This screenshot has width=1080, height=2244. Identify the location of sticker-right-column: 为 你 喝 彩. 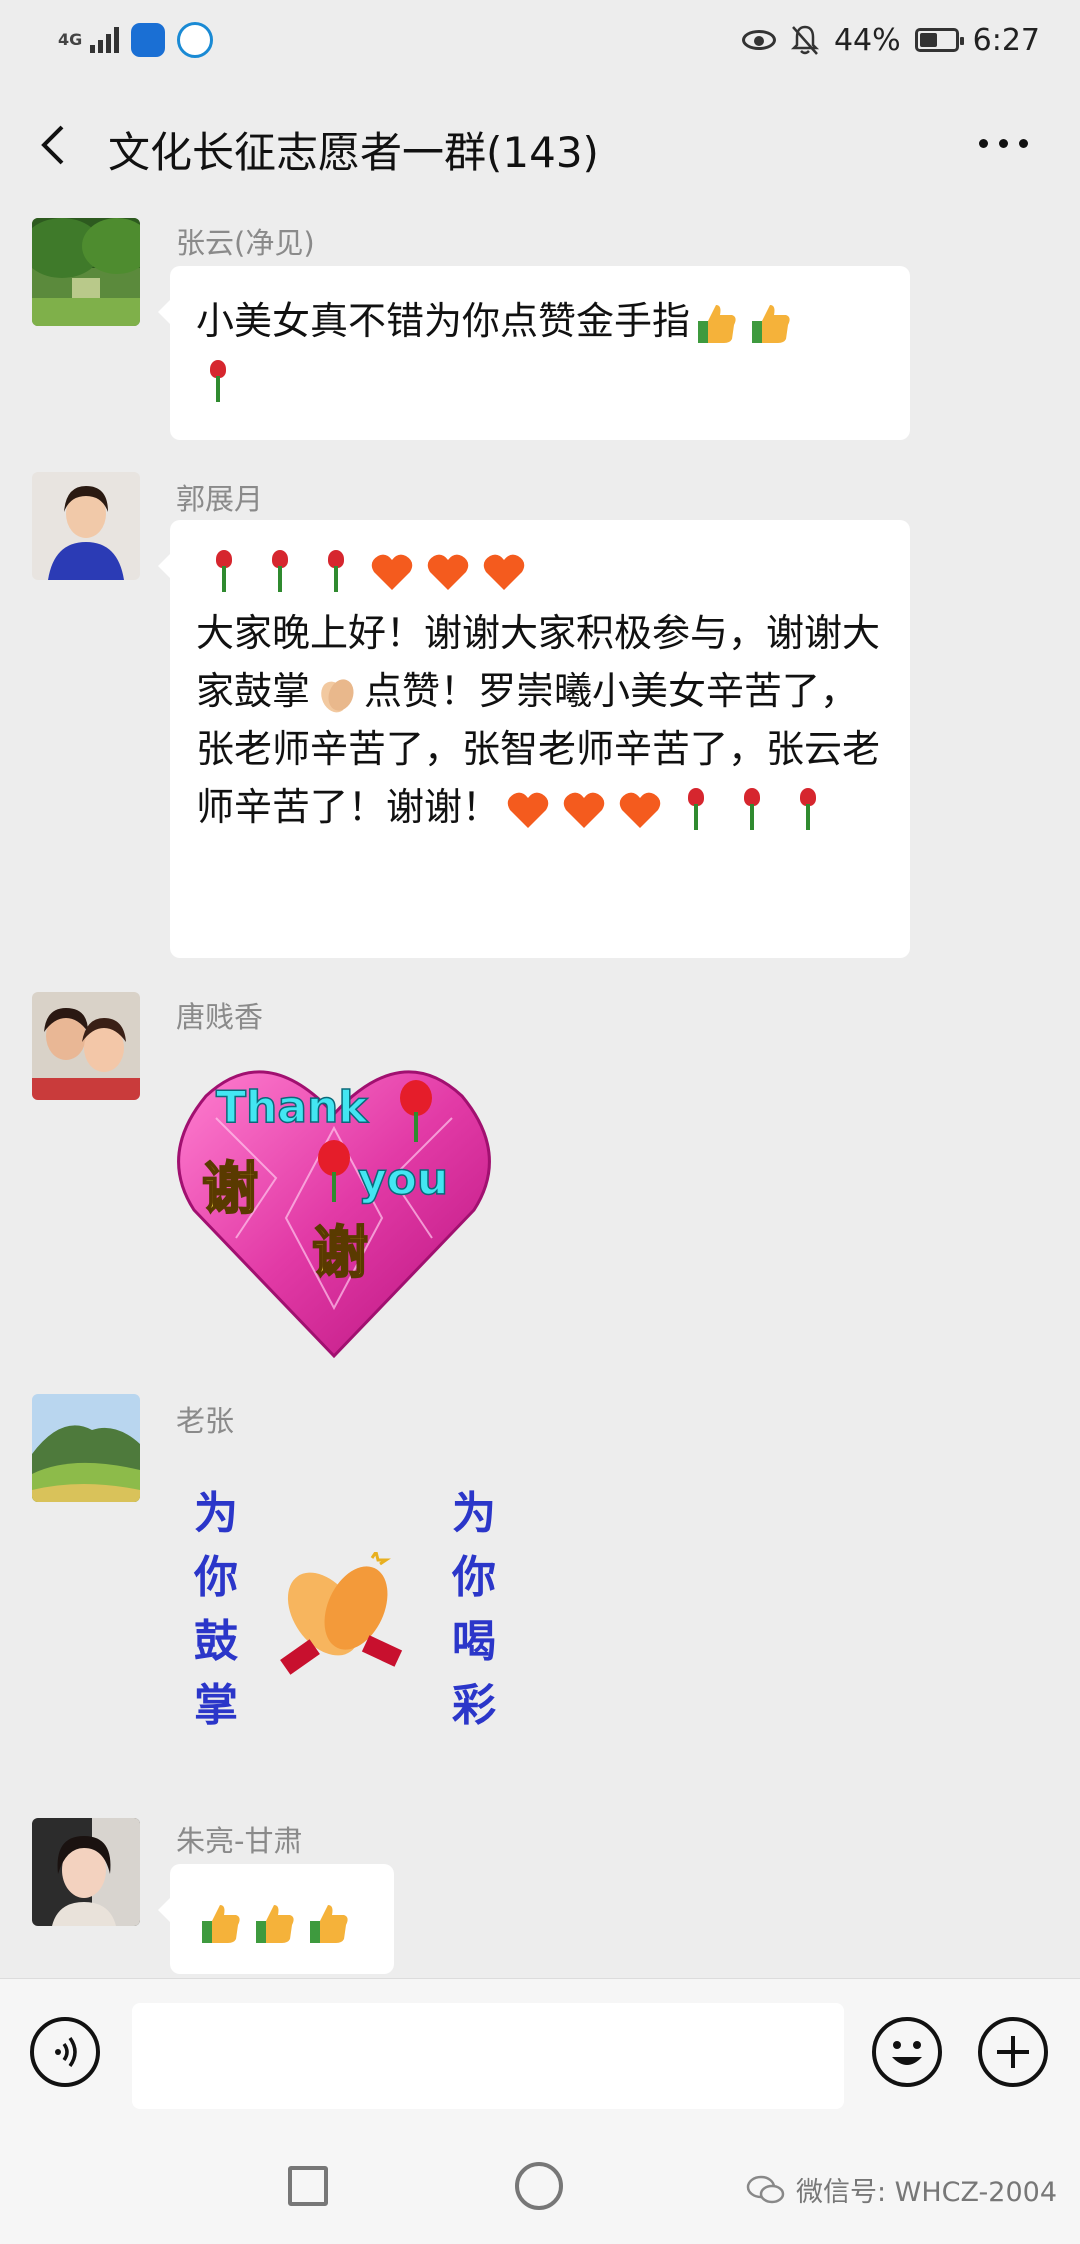
(474, 1610).